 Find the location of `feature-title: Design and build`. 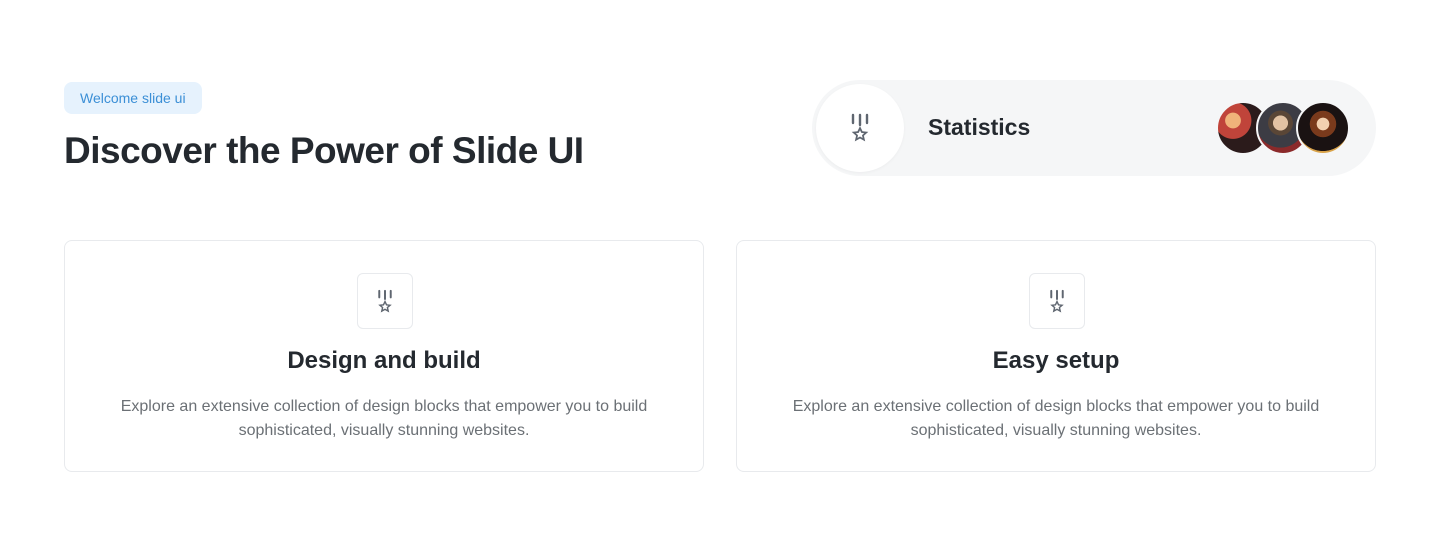

feature-title: Design and build is located at coordinates (384, 360).